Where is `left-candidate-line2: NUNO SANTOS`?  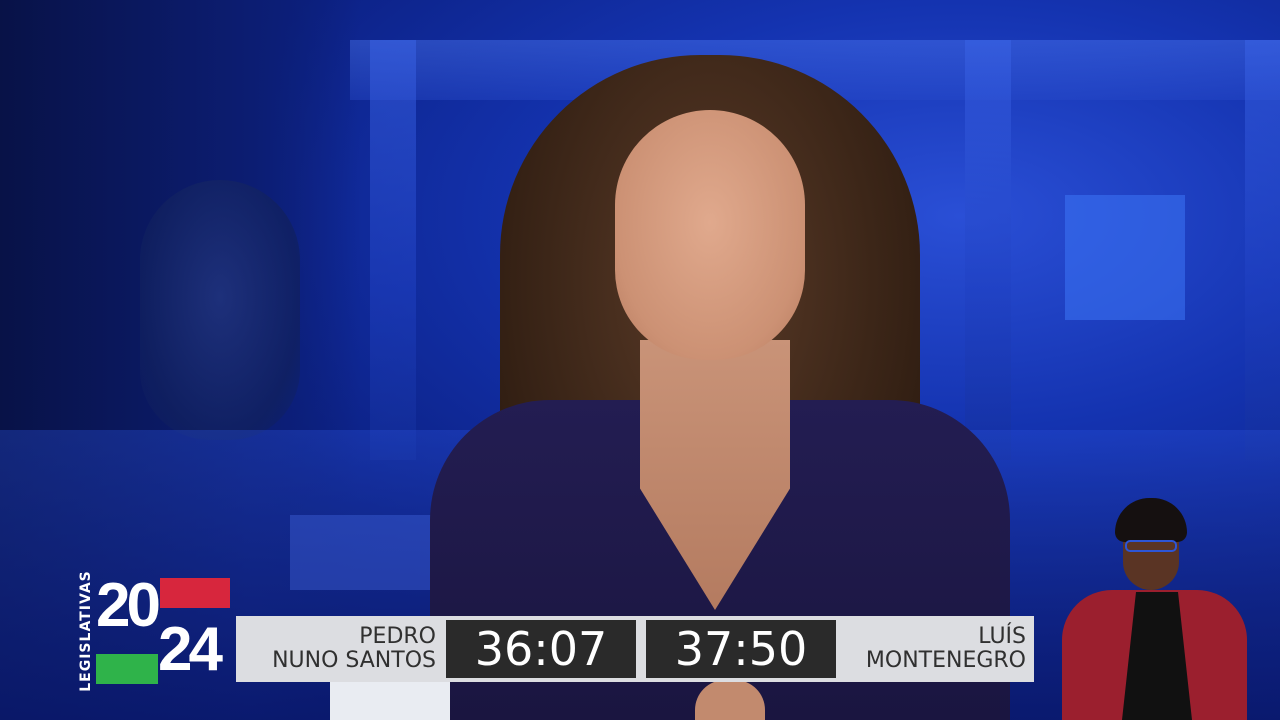
left-candidate-line2: NUNO SANTOS is located at coordinates (354, 660).